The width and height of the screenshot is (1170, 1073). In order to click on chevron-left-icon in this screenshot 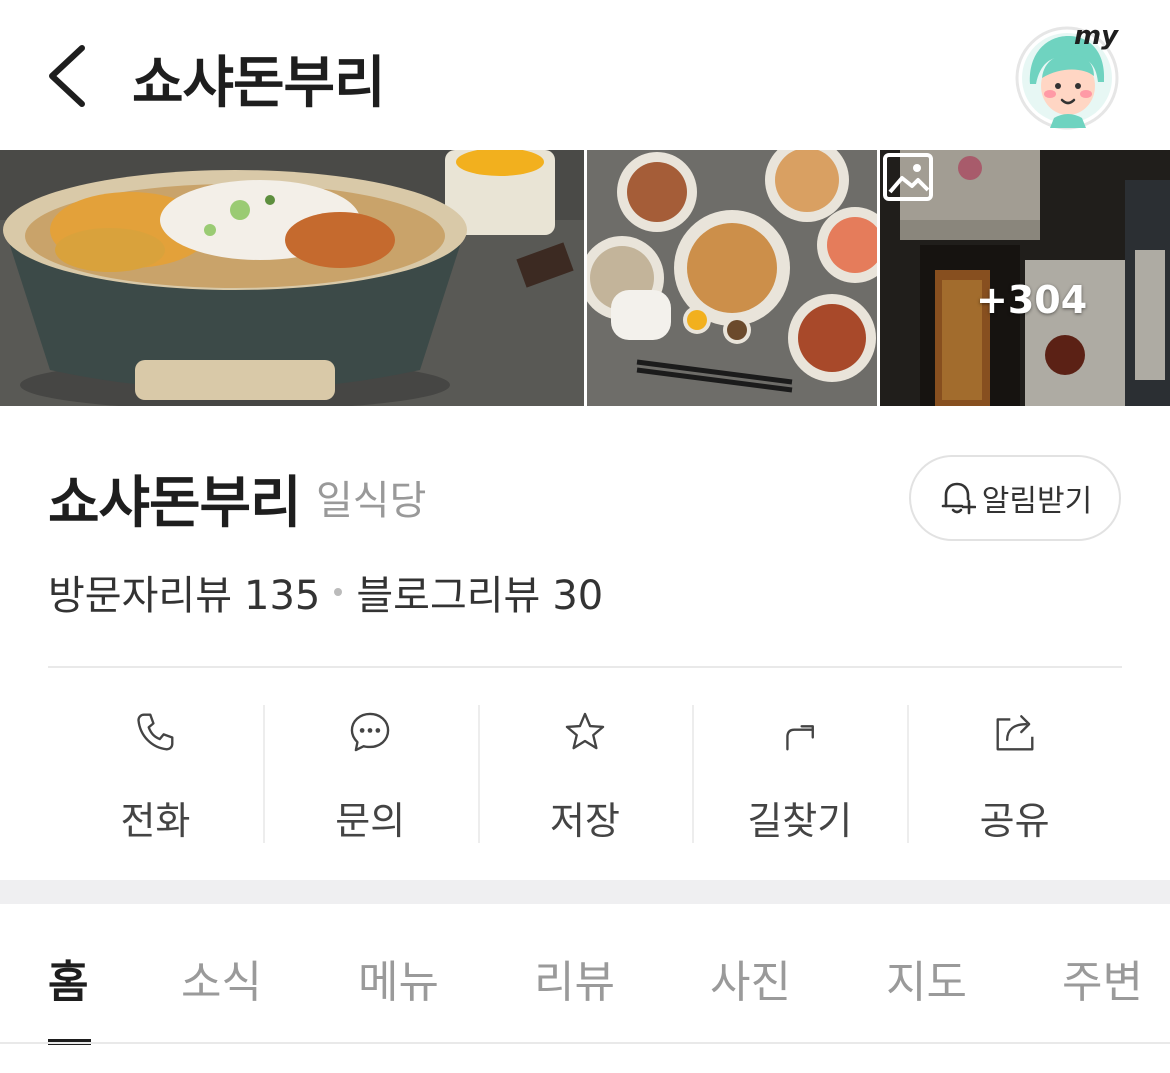, I will do `click(67, 76)`.